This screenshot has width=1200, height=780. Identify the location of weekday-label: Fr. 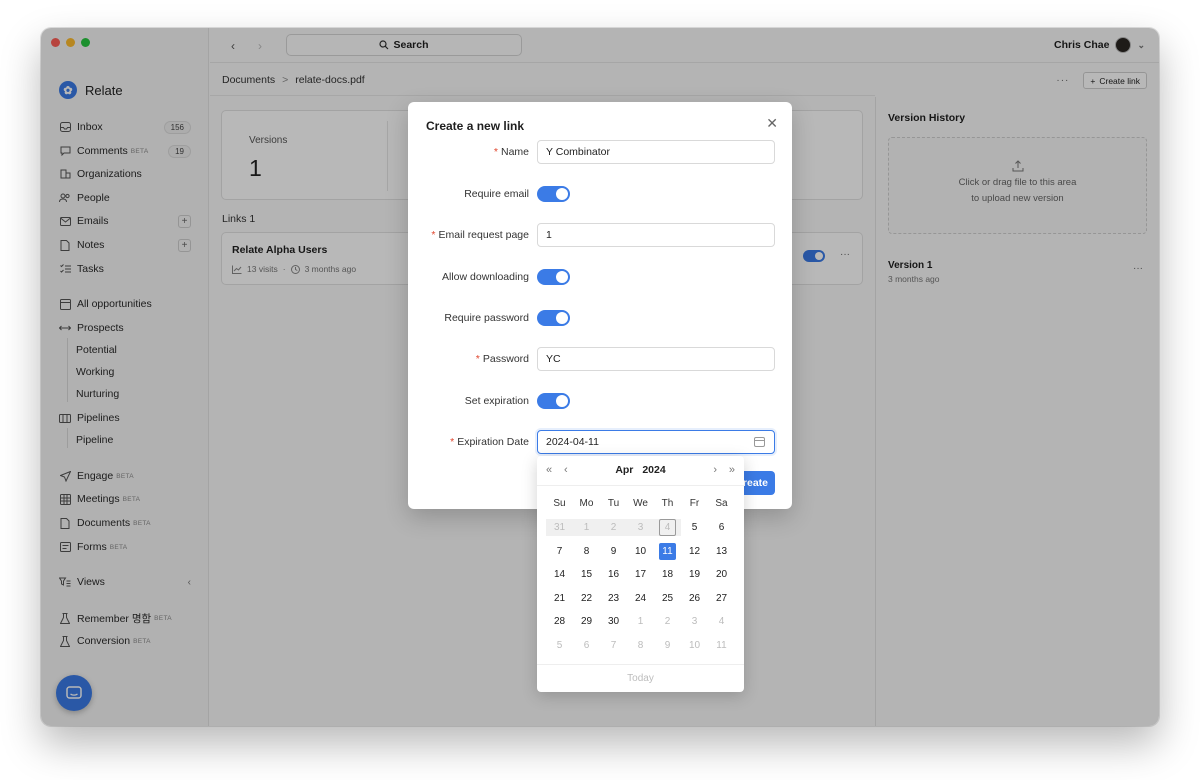
(694, 503).